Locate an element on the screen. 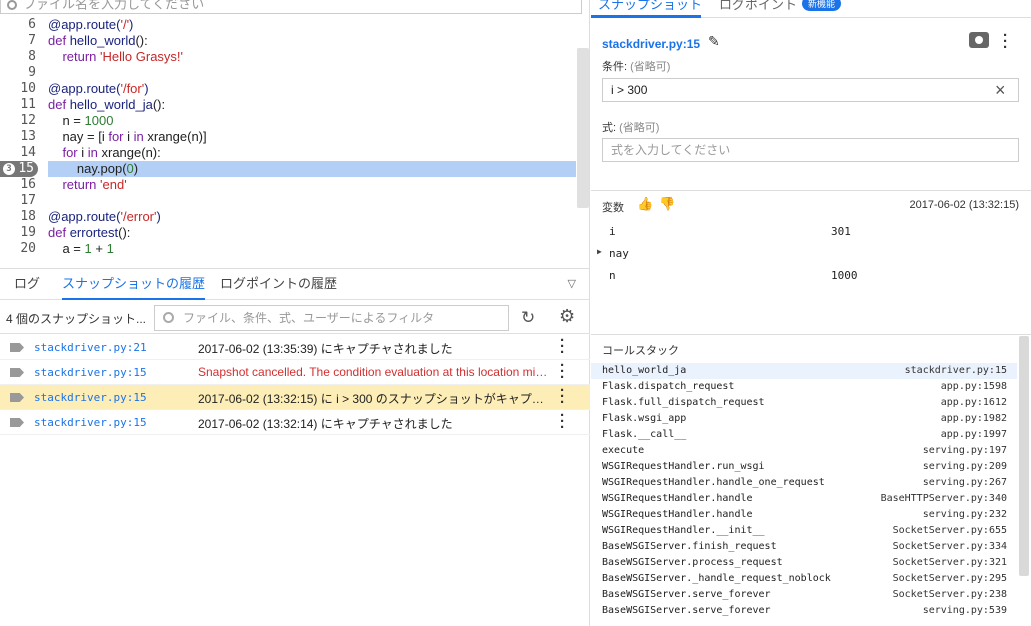 The width and height of the screenshot is (1031, 626). code-line: 16 return 'end' is located at coordinates (295, 185).